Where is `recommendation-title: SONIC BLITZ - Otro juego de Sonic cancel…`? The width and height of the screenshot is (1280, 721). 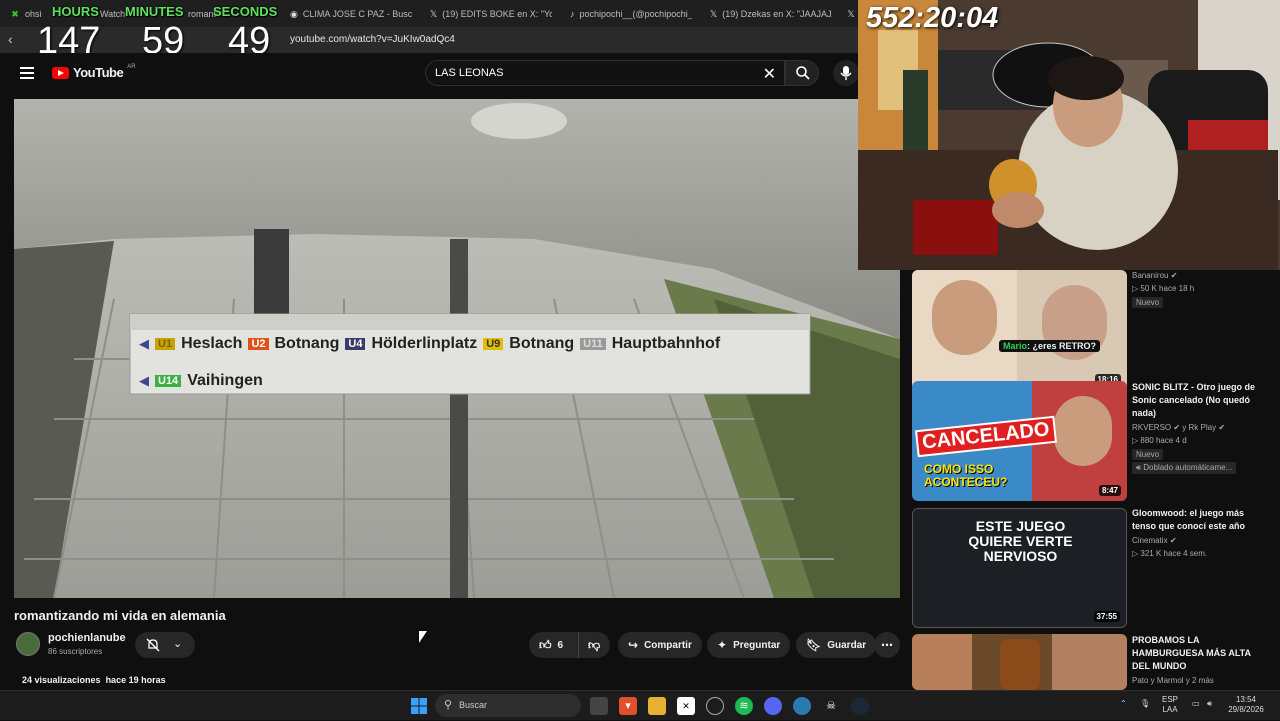
recommendation-title: SONIC BLITZ - Otro juego de Sonic cancel… is located at coordinates (1197, 400).